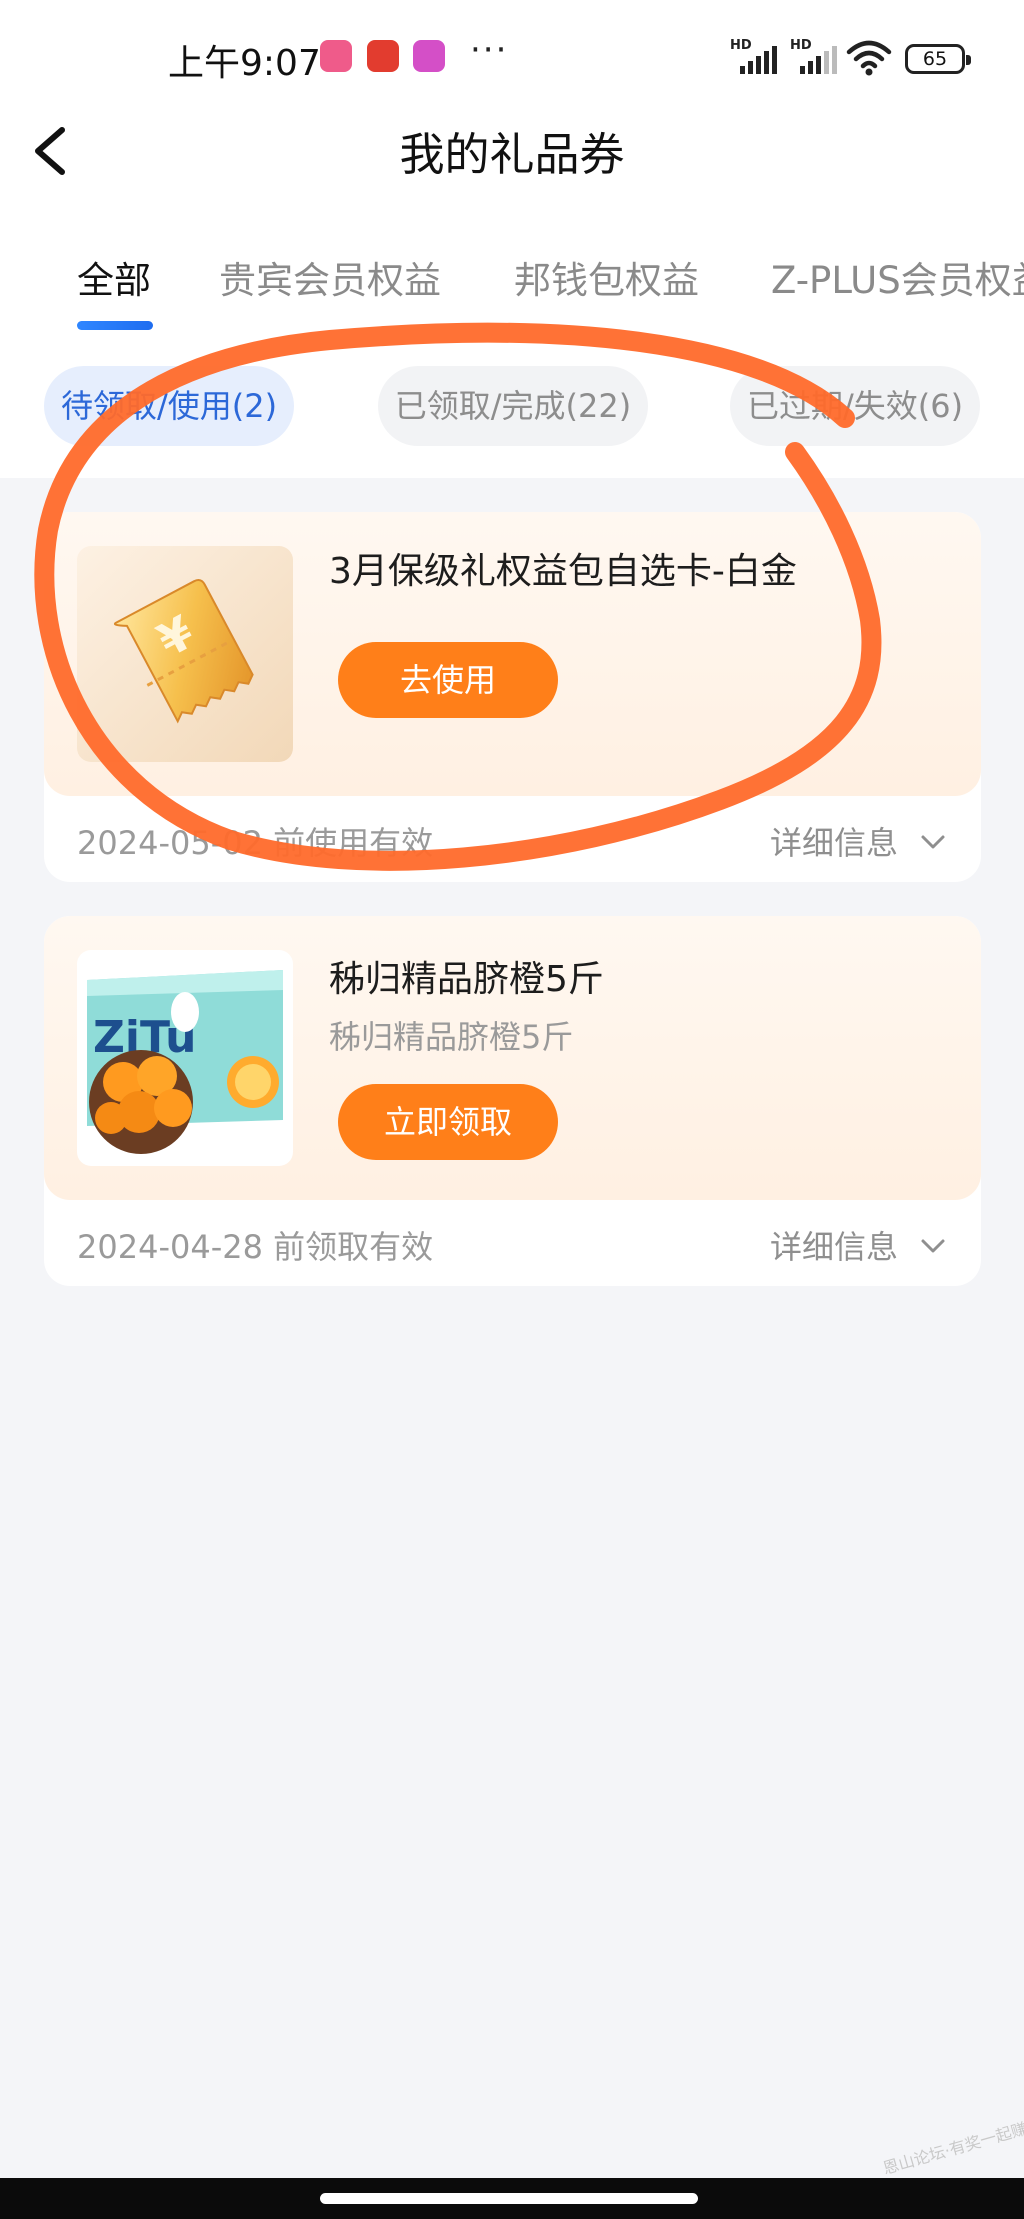 The image size is (1024, 2219). I want to click on coupon-image: ¥, so click(185, 654).